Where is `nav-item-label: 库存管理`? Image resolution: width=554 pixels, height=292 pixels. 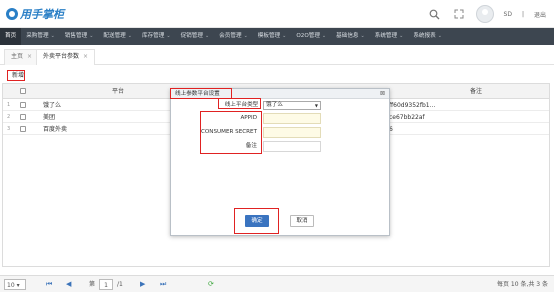
nav-item-label: 库存管理 is located at coordinates (153, 36).